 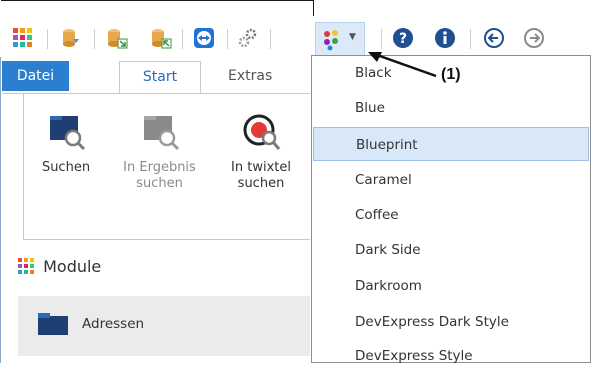 I want to click on search-twixtel-label: In twixtel suchen, so click(x=261, y=175).